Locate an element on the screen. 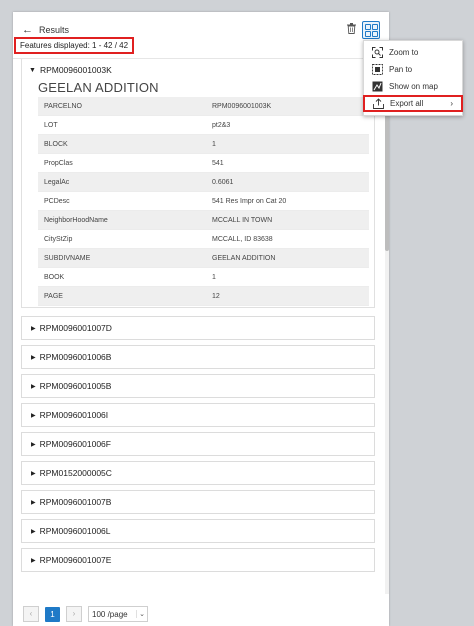 The height and width of the screenshot is (626, 474). attribute-row: BLOCK 1 is located at coordinates (203, 144).